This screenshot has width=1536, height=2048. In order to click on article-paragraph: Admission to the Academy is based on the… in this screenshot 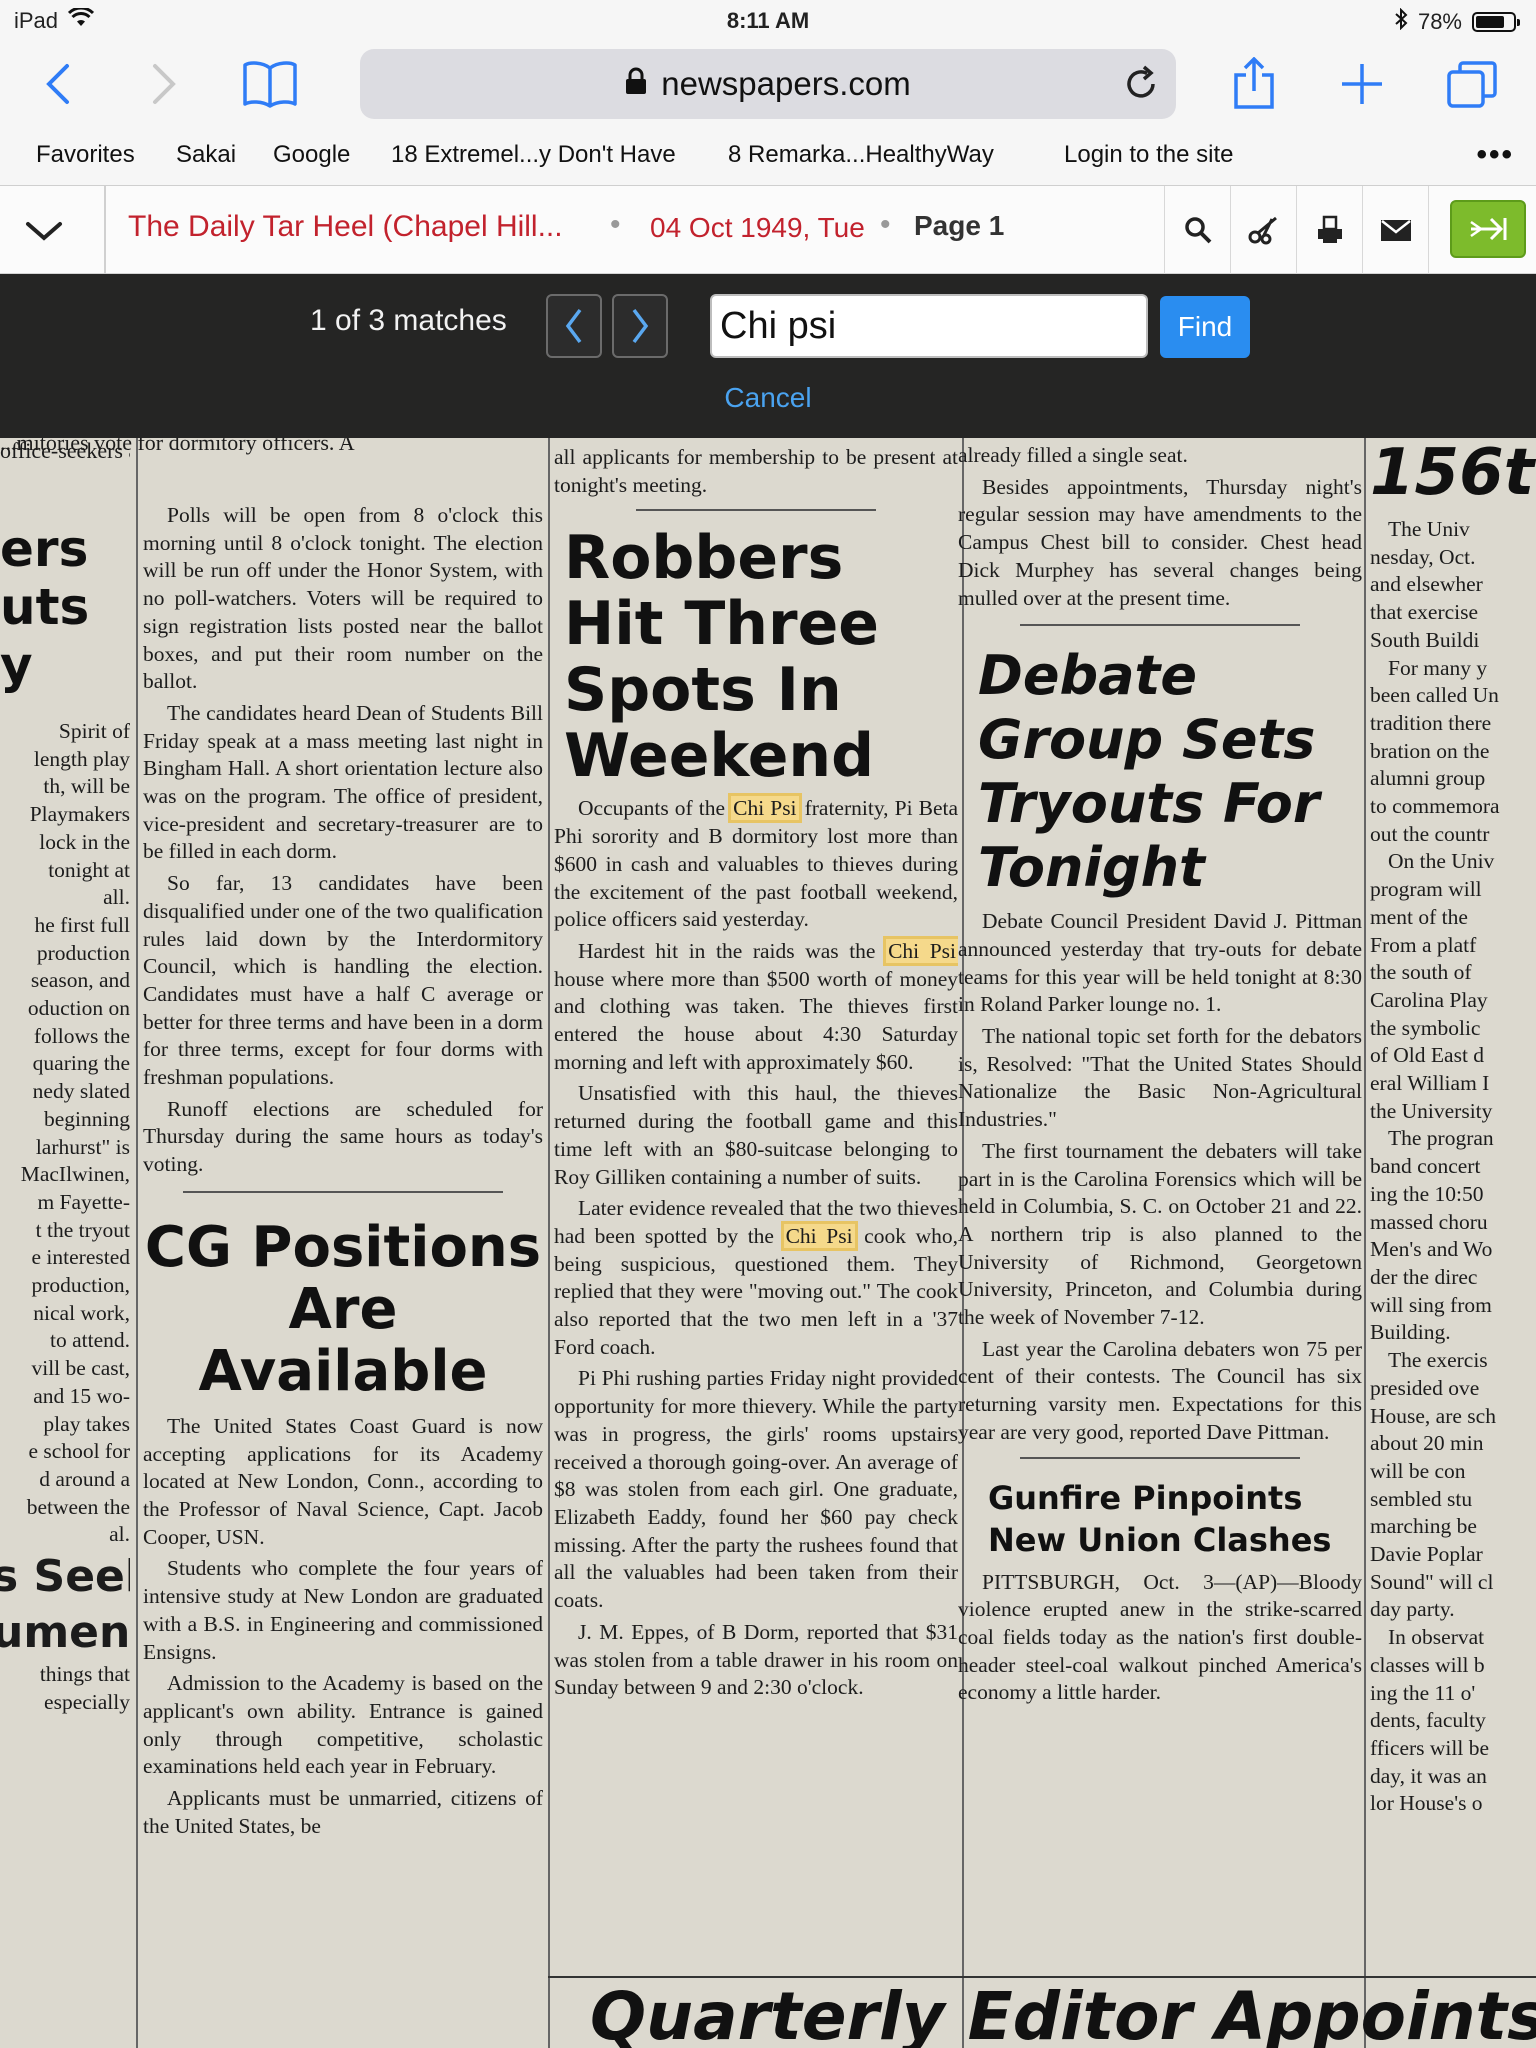, I will do `click(343, 1725)`.